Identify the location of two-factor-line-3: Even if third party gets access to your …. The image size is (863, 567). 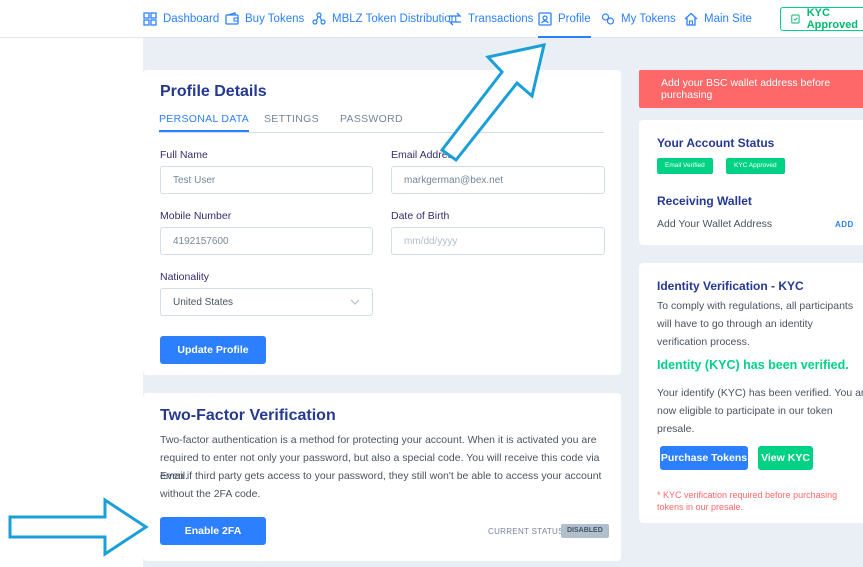
(381, 476).